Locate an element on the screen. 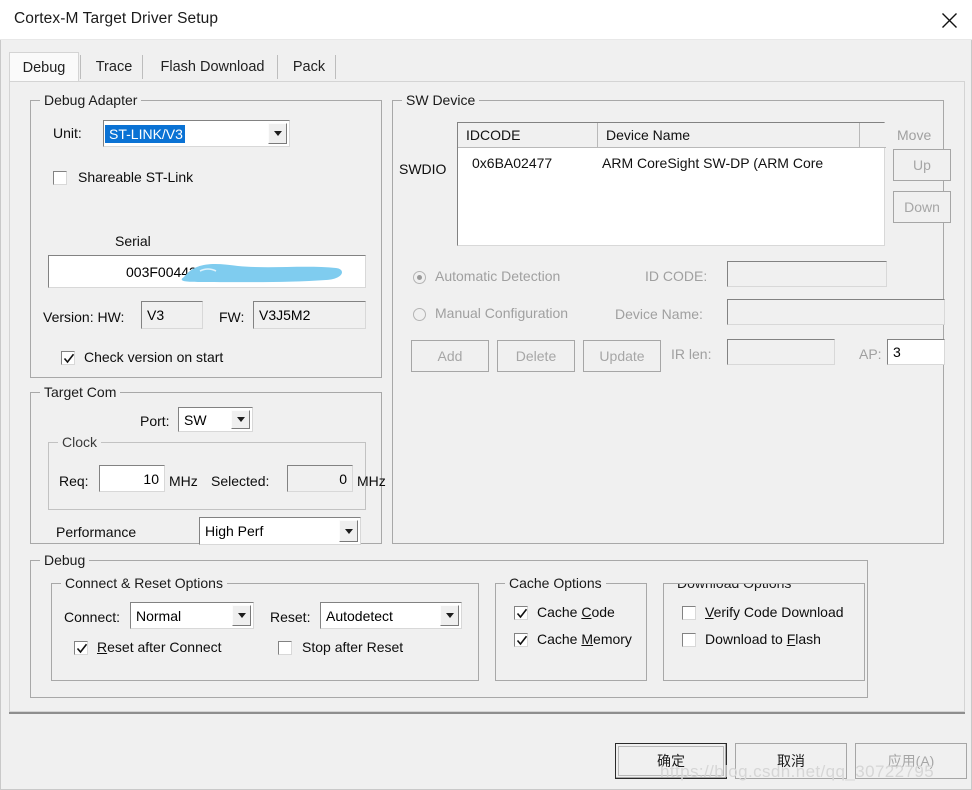  group-clock: Clock Req: 10 MHz Selected: 0 MHz is located at coordinates (217, 472).